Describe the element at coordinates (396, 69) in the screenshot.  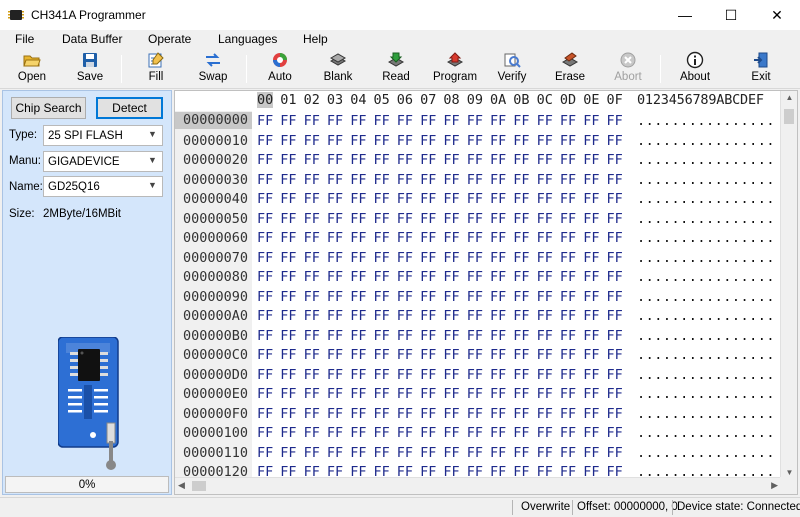
I see `read-button: Read` at that location.